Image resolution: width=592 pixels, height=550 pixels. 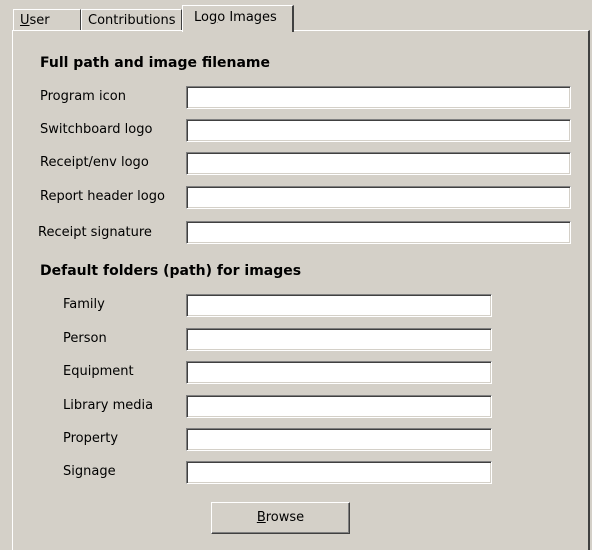 I want to click on switchboard-logo-label: Switchboard logo, so click(x=96, y=129).